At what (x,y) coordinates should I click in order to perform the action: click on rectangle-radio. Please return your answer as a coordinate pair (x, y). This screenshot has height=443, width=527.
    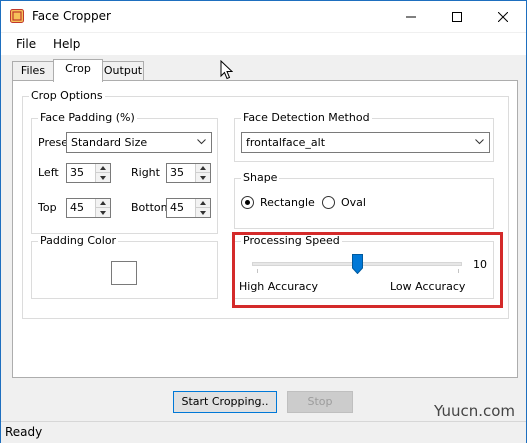
    Looking at the image, I should click on (247, 202).